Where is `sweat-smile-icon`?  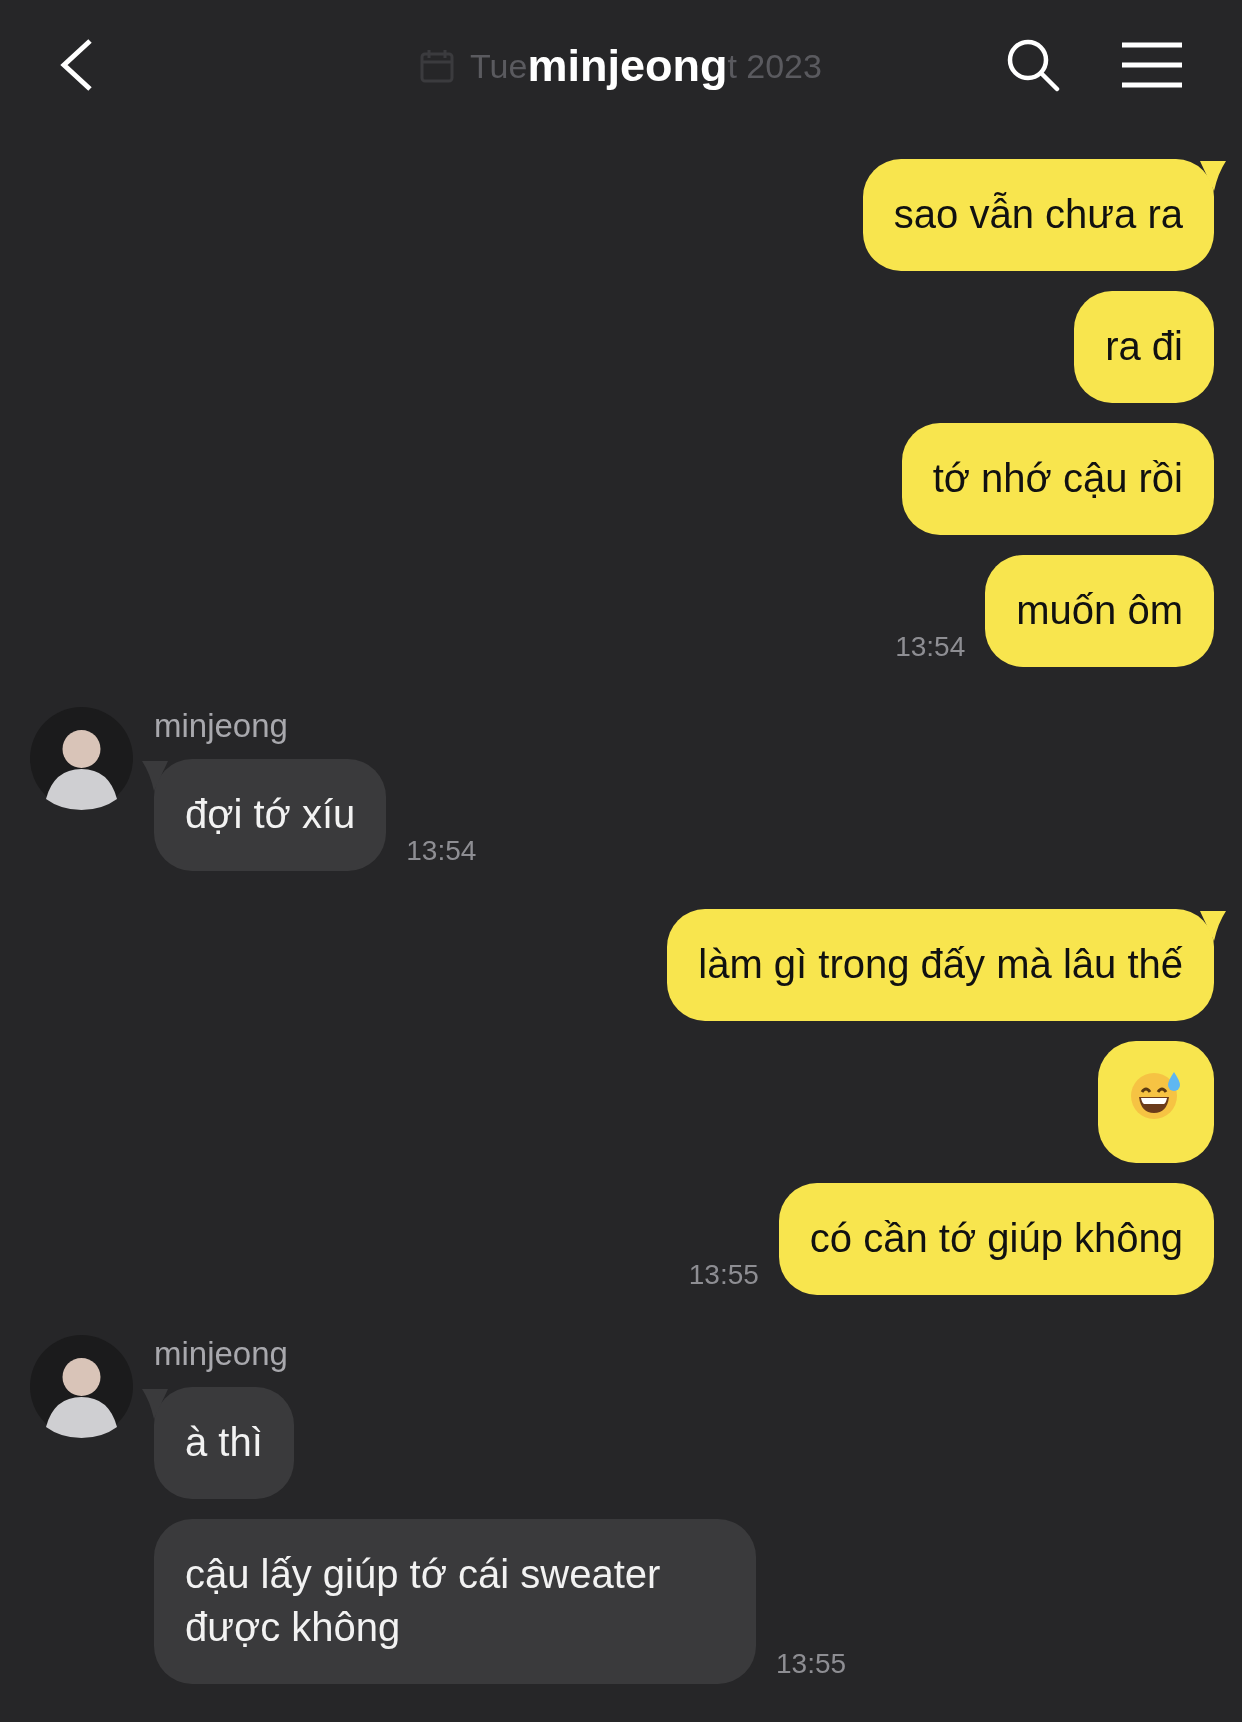 sweat-smile-icon is located at coordinates (1156, 1095).